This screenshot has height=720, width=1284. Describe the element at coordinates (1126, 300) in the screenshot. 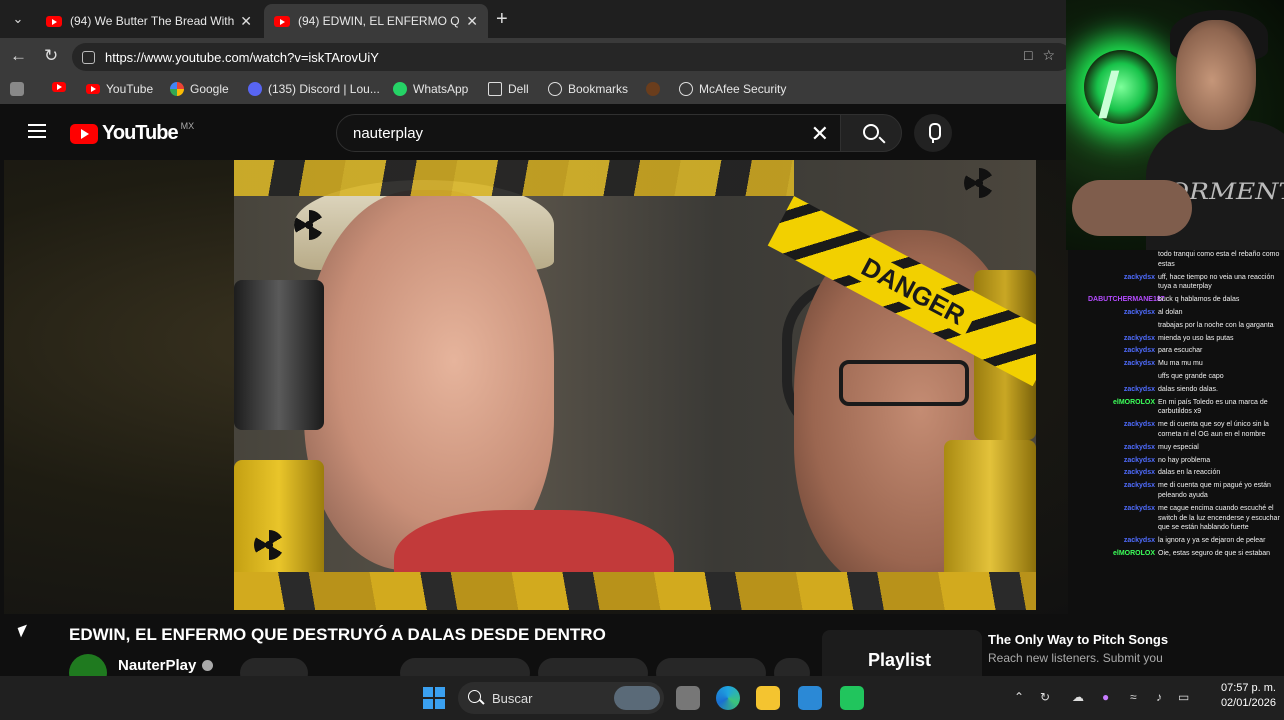

I see `chat-username: DABUTCHERMANE187` at that location.